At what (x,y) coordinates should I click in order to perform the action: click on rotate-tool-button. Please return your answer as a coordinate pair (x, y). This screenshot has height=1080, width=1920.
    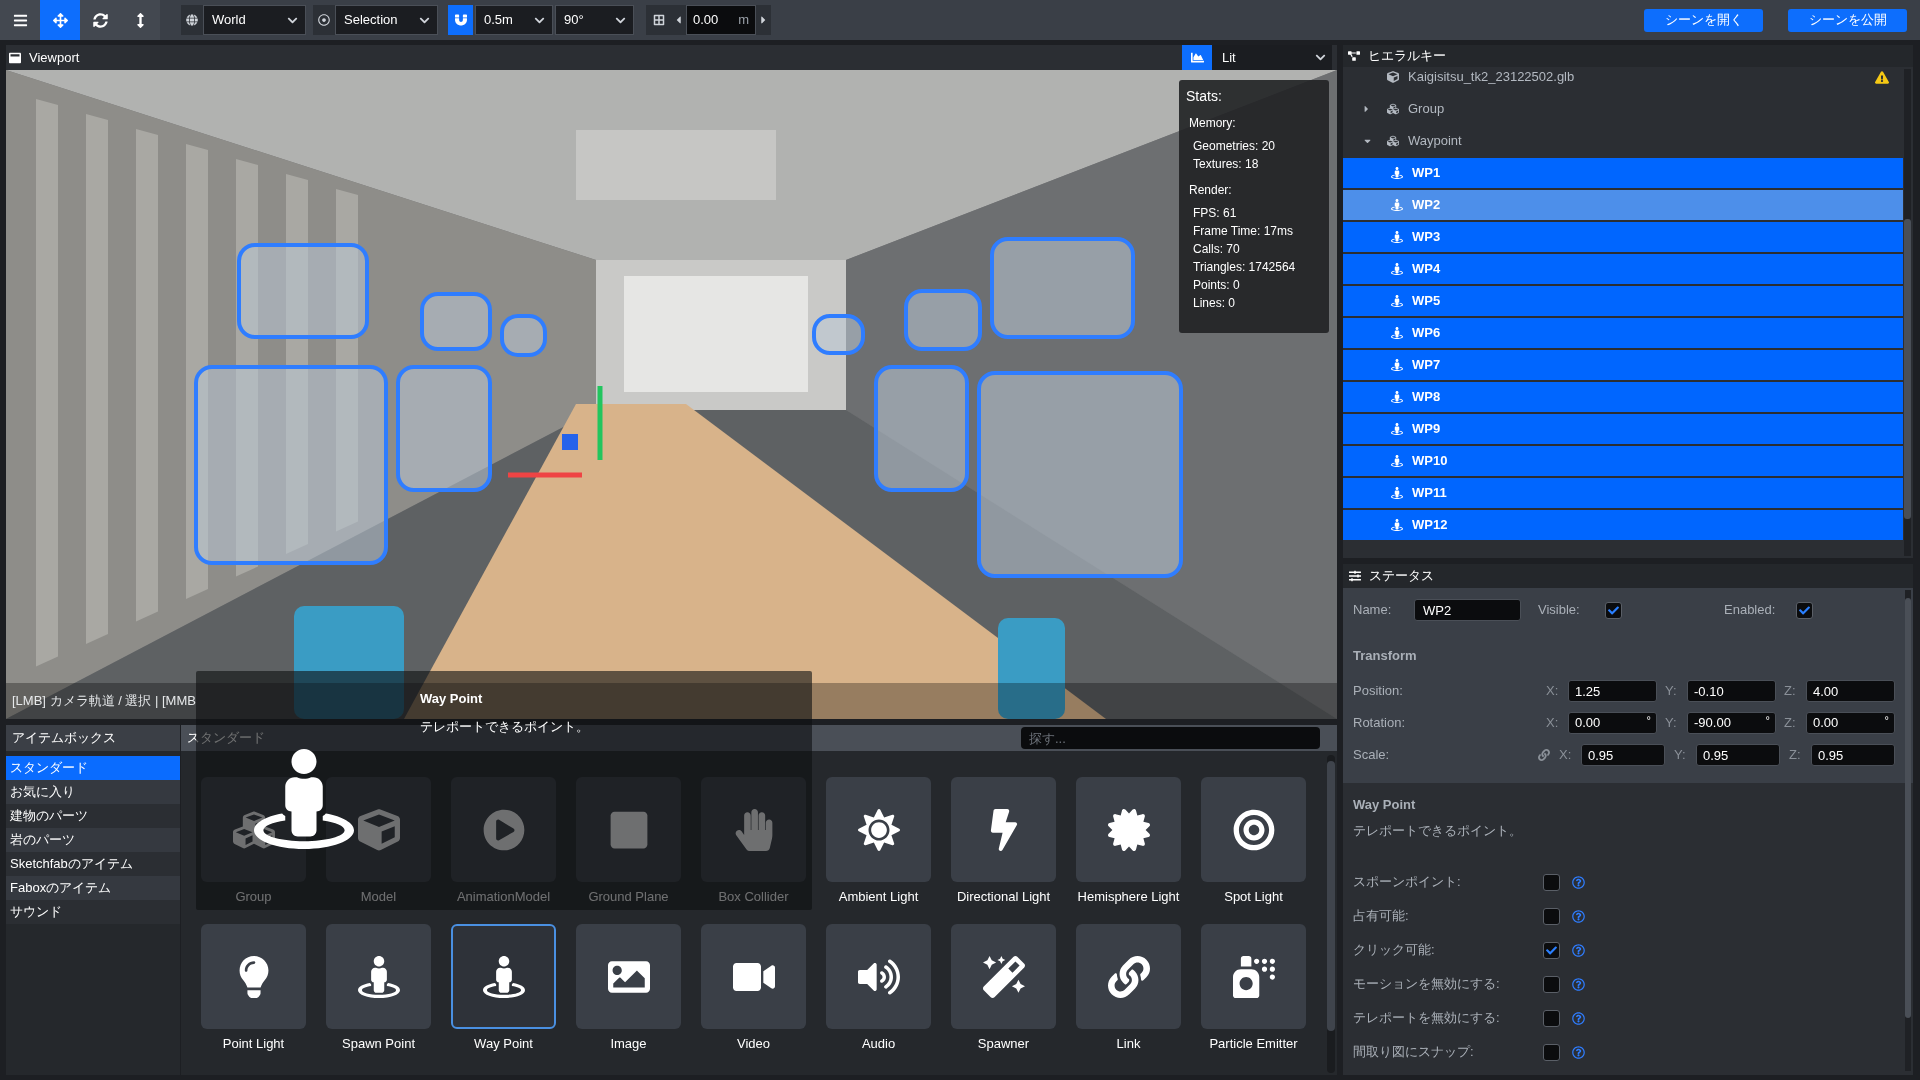
    Looking at the image, I should click on (100, 20).